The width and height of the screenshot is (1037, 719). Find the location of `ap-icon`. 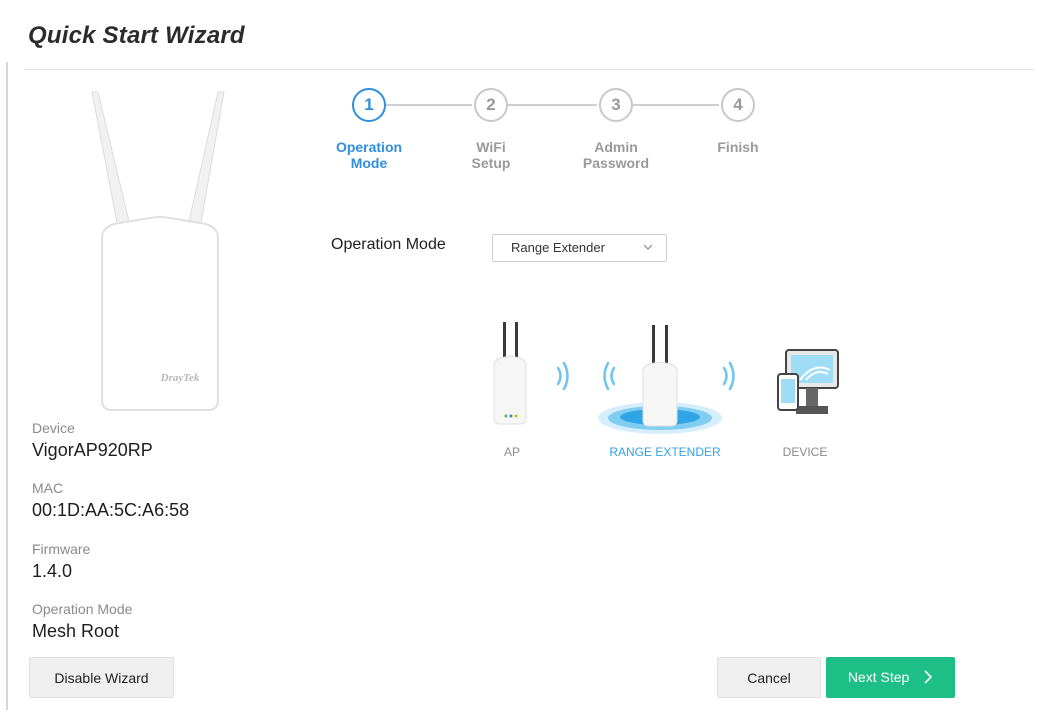

ap-icon is located at coordinates (510, 373).